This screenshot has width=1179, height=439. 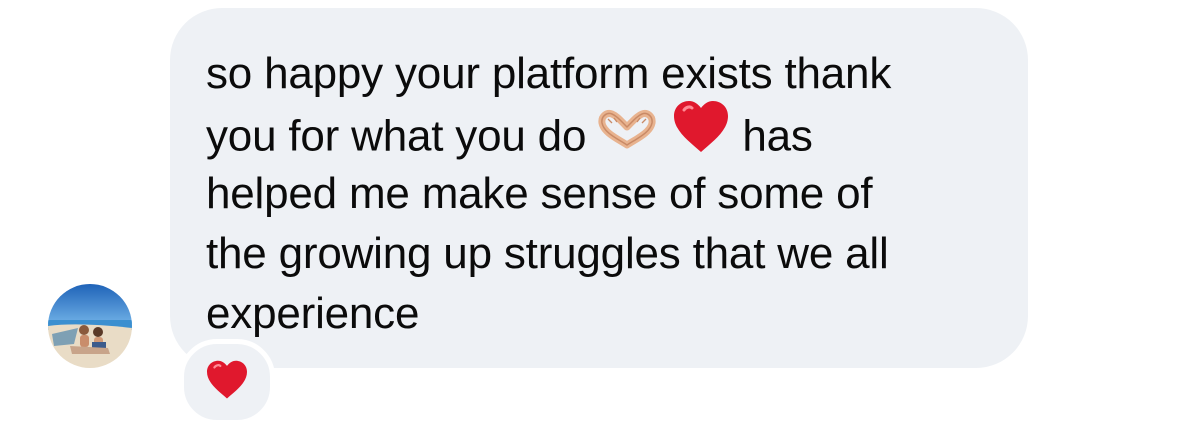 What do you see at coordinates (396, 136) in the screenshot?
I see `message-line-2-text: you for what you do` at bounding box center [396, 136].